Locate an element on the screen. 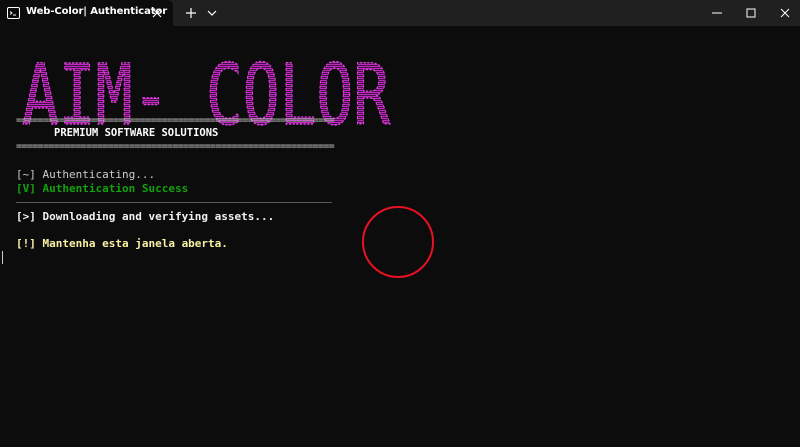 This screenshot has height=447, width=800. minimize-icon is located at coordinates (717, 13).